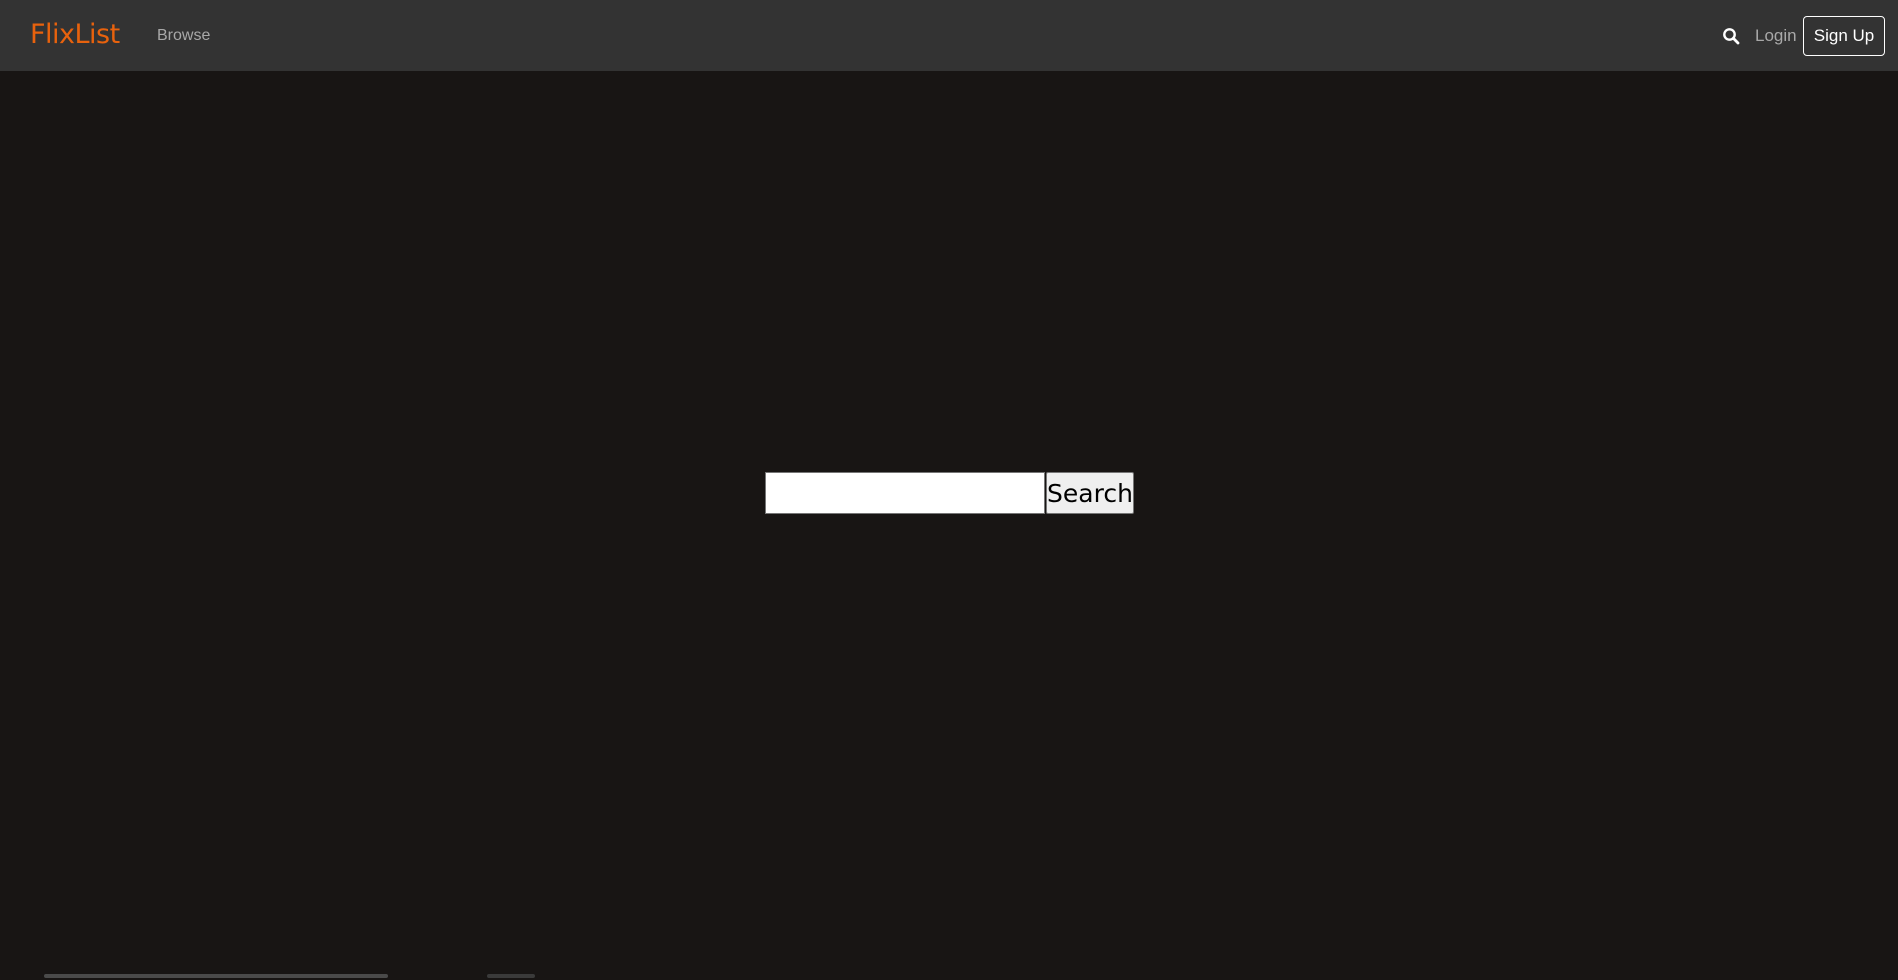 The width and height of the screenshot is (1898, 980). What do you see at coordinates (511, 976) in the screenshot?
I see `horizontal-scrollbar-segment` at bounding box center [511, 976].